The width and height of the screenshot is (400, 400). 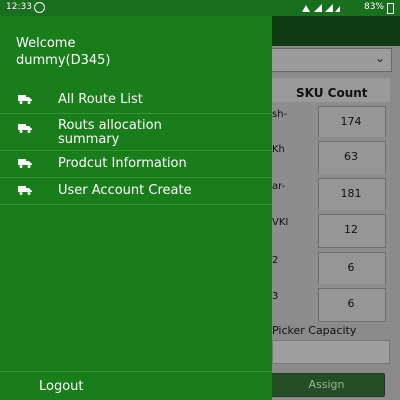 I want to click on table-row: sh- 174, so click(x=329, y=122).